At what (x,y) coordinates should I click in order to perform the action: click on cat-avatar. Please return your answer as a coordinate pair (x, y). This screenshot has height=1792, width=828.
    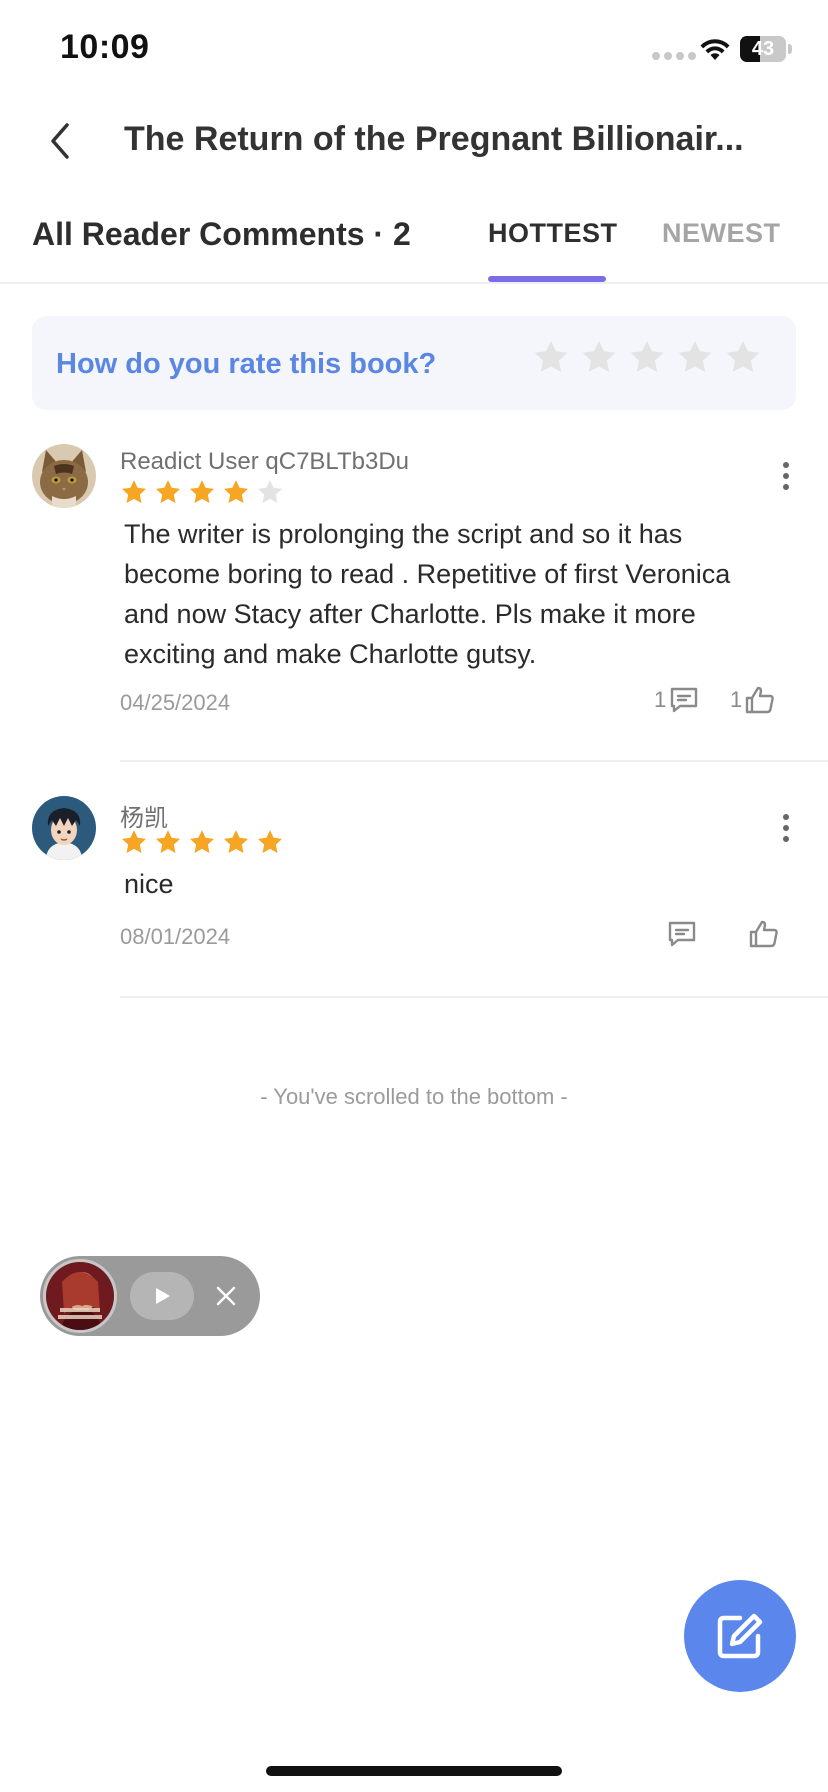
    Looking at the image, I should click on (64, 476).